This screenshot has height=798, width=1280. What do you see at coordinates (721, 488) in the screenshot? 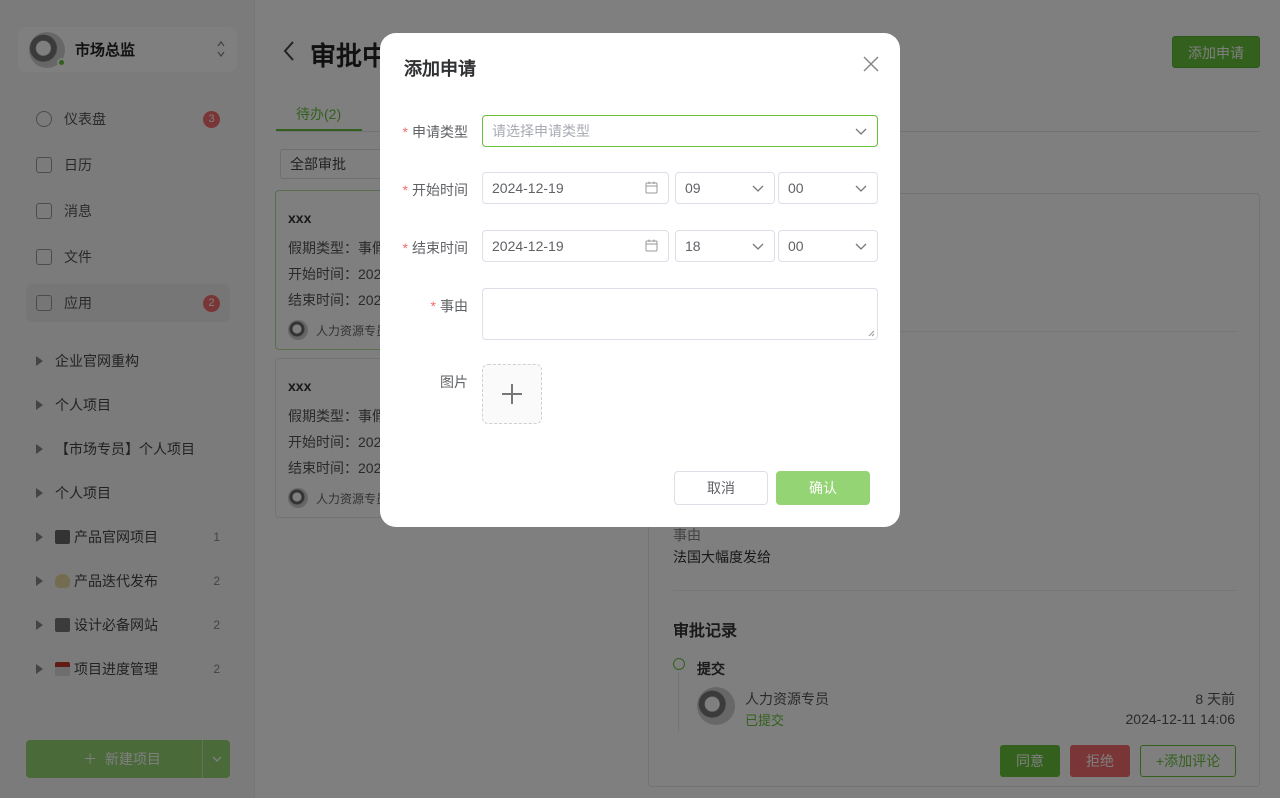
I see `cancel-button: 取消` at bounding box center [721, 488].